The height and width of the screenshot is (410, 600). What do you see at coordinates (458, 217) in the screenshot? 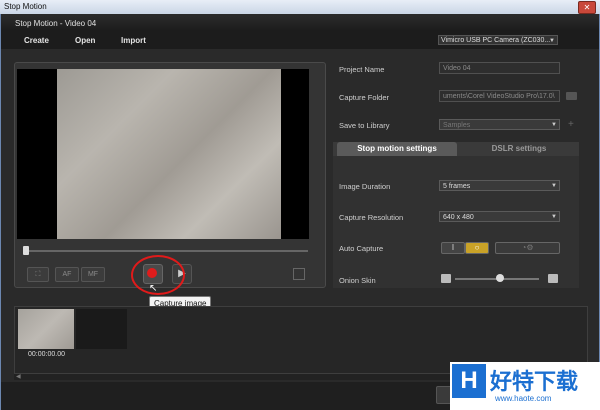
I see `capture-resolution-value: 640 x 480` at bounding box center [458, 217].